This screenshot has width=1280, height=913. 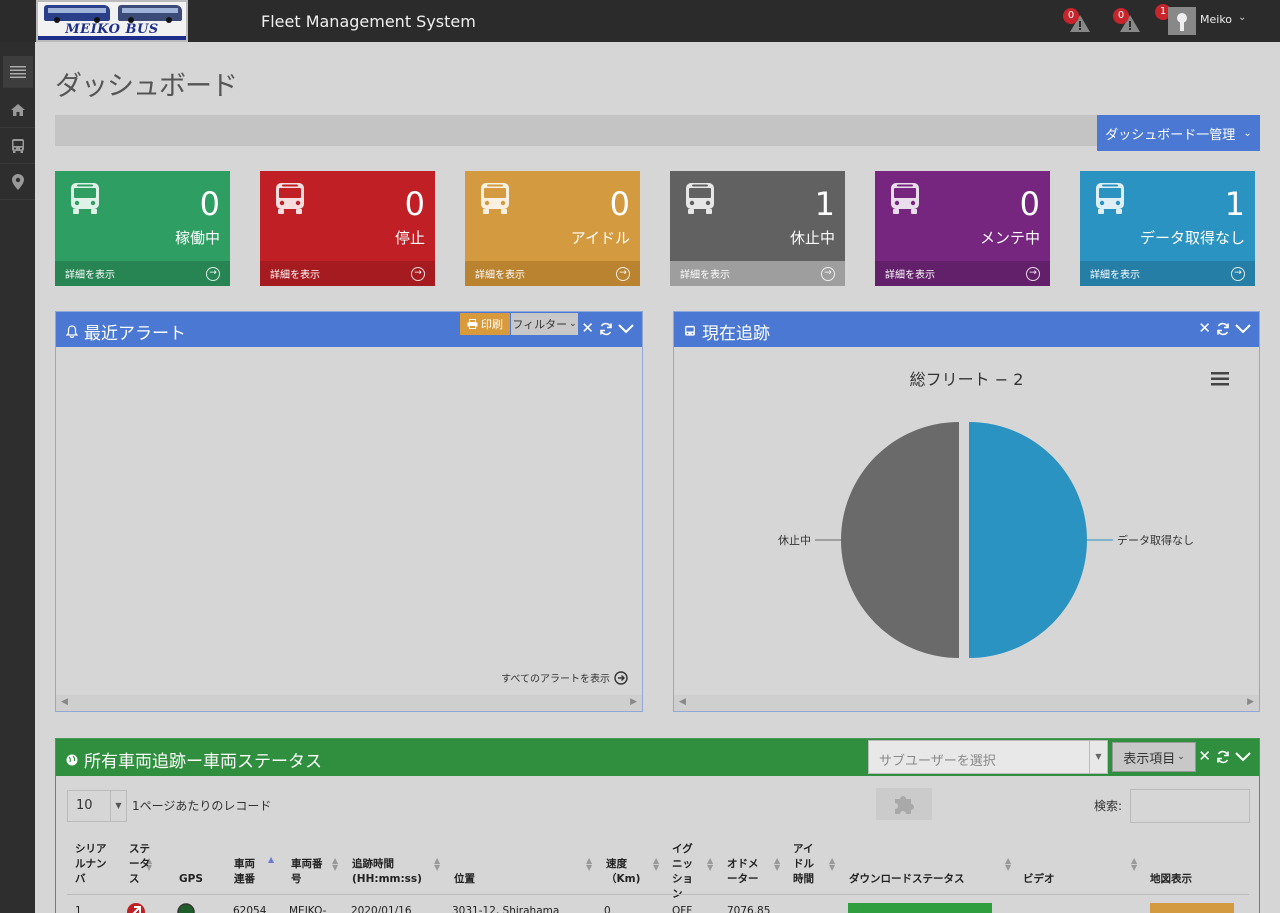 What do you see at coordinates (203, 762) in the screenshot?
I see `panel-title: 所有車両追跡ー車両ステータス` at bounding box center [203, 762].